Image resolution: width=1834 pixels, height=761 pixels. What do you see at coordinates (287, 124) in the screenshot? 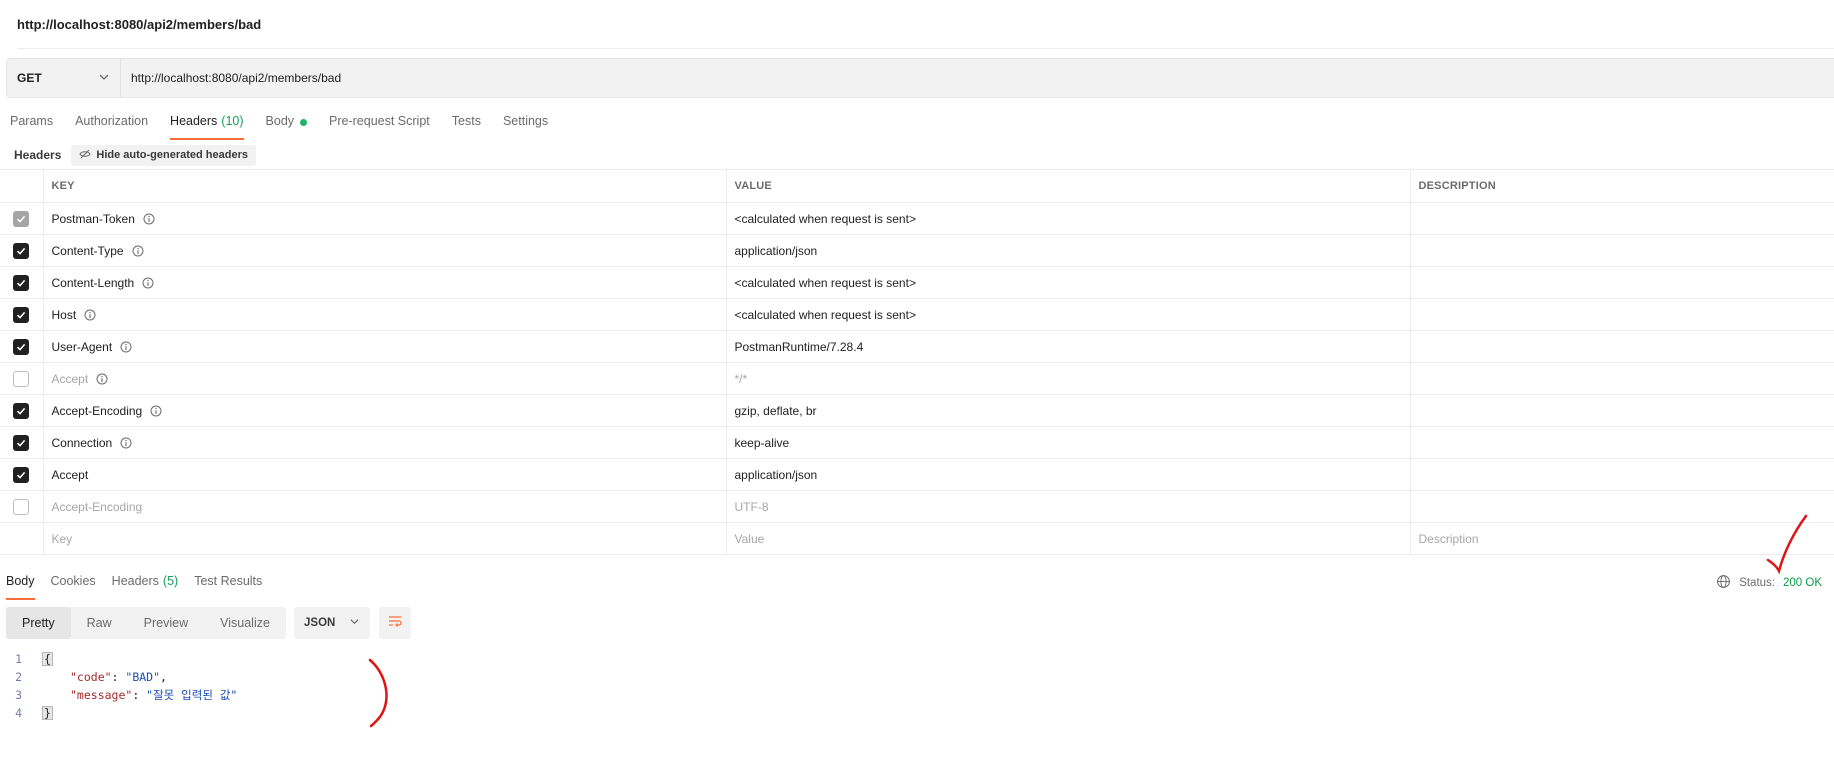
I see `tab-body: Body` at bounding box center [287, 124].